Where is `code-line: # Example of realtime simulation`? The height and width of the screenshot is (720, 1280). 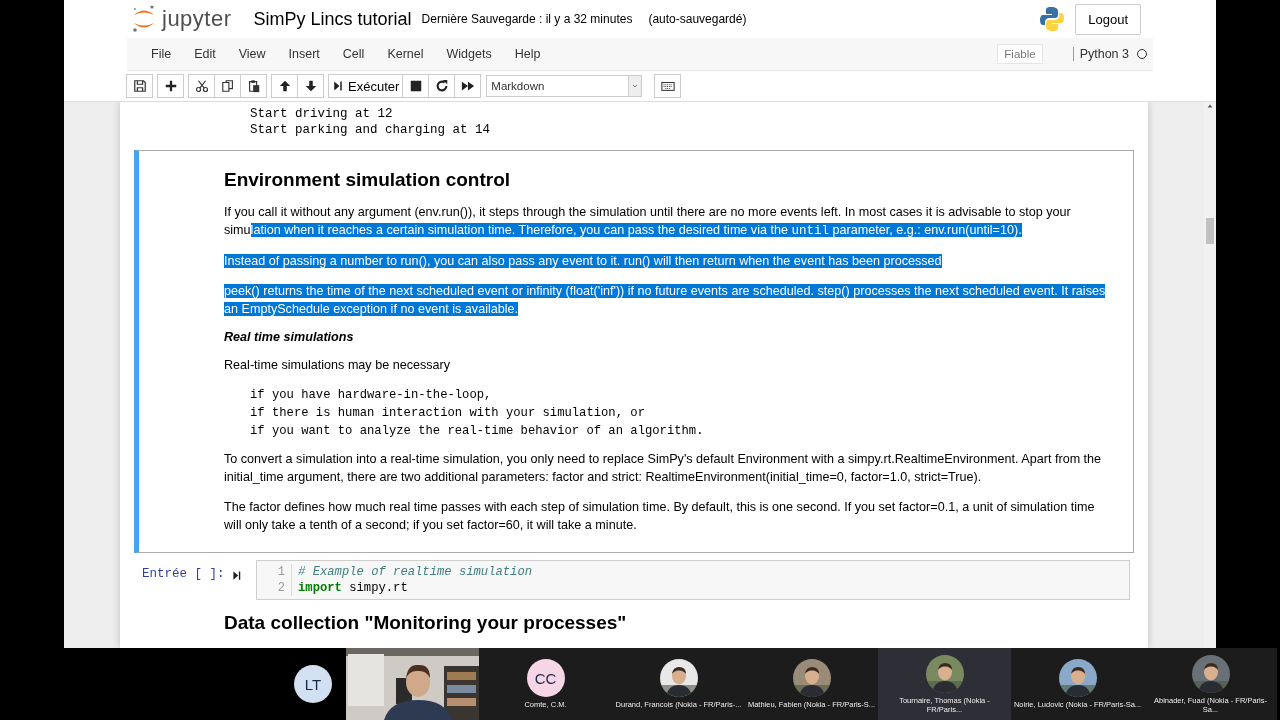 code-line: # Example of realtime simulation is located at coordinates (415, 572).